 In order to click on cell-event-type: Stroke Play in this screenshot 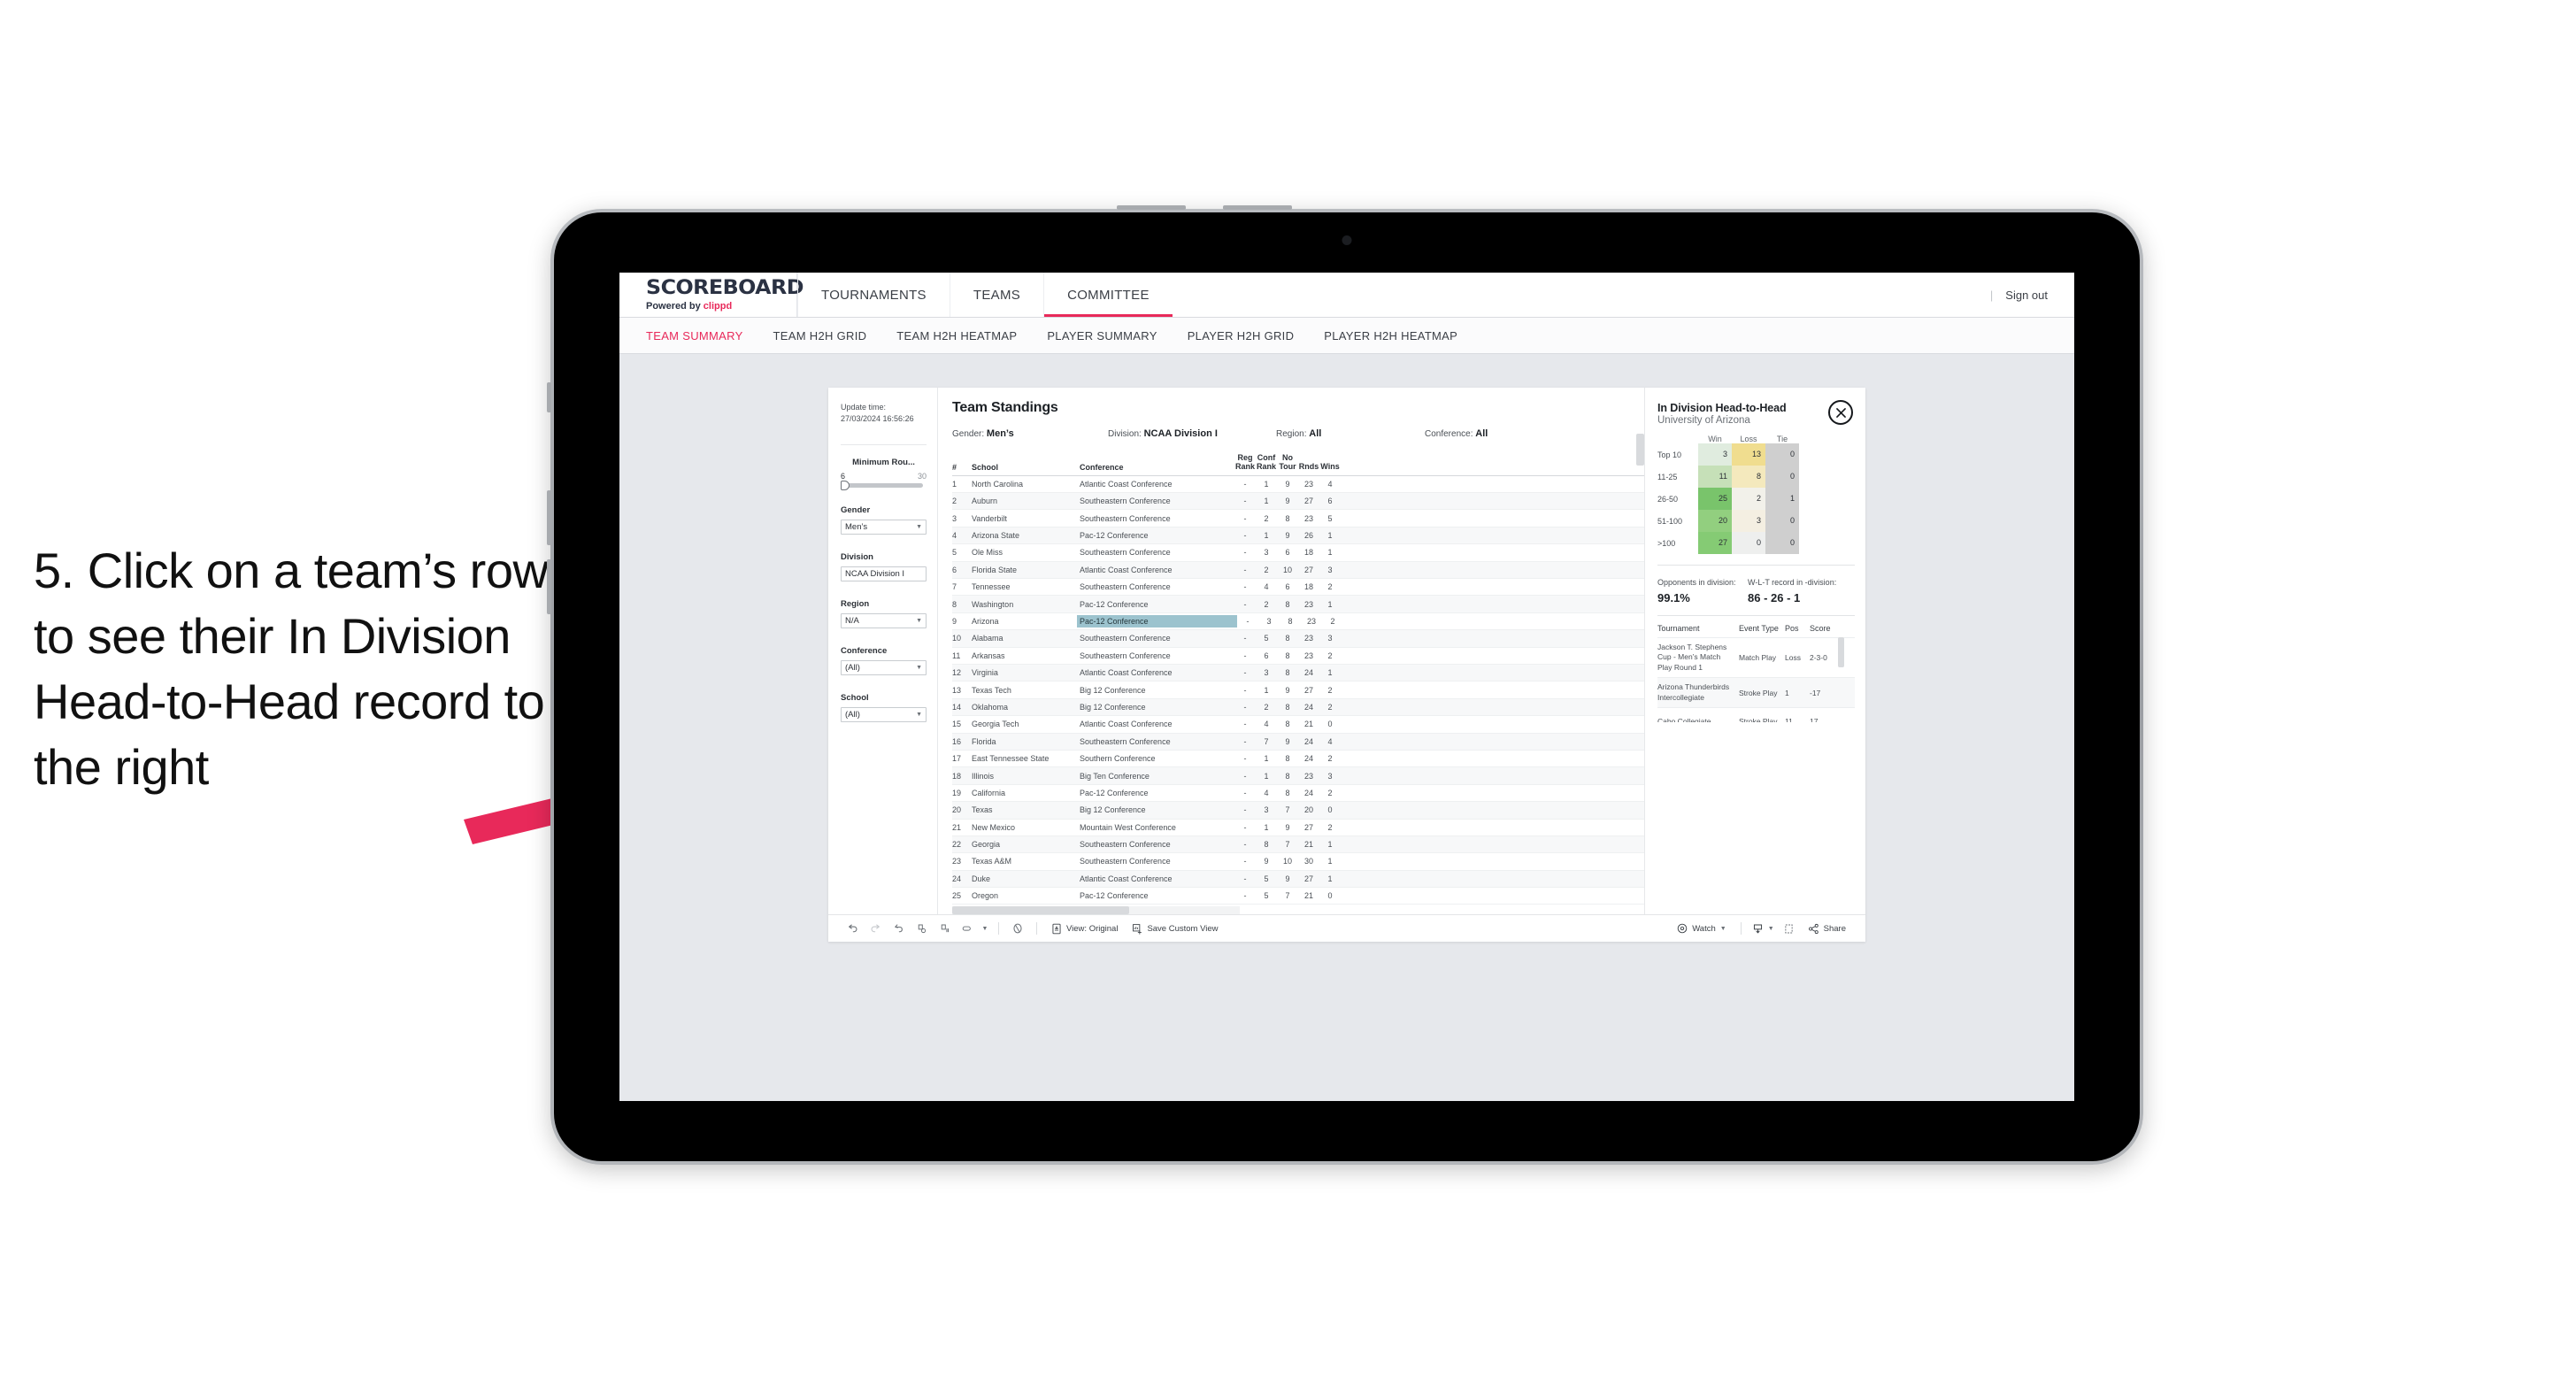, I will do `click(1758, 720)`.